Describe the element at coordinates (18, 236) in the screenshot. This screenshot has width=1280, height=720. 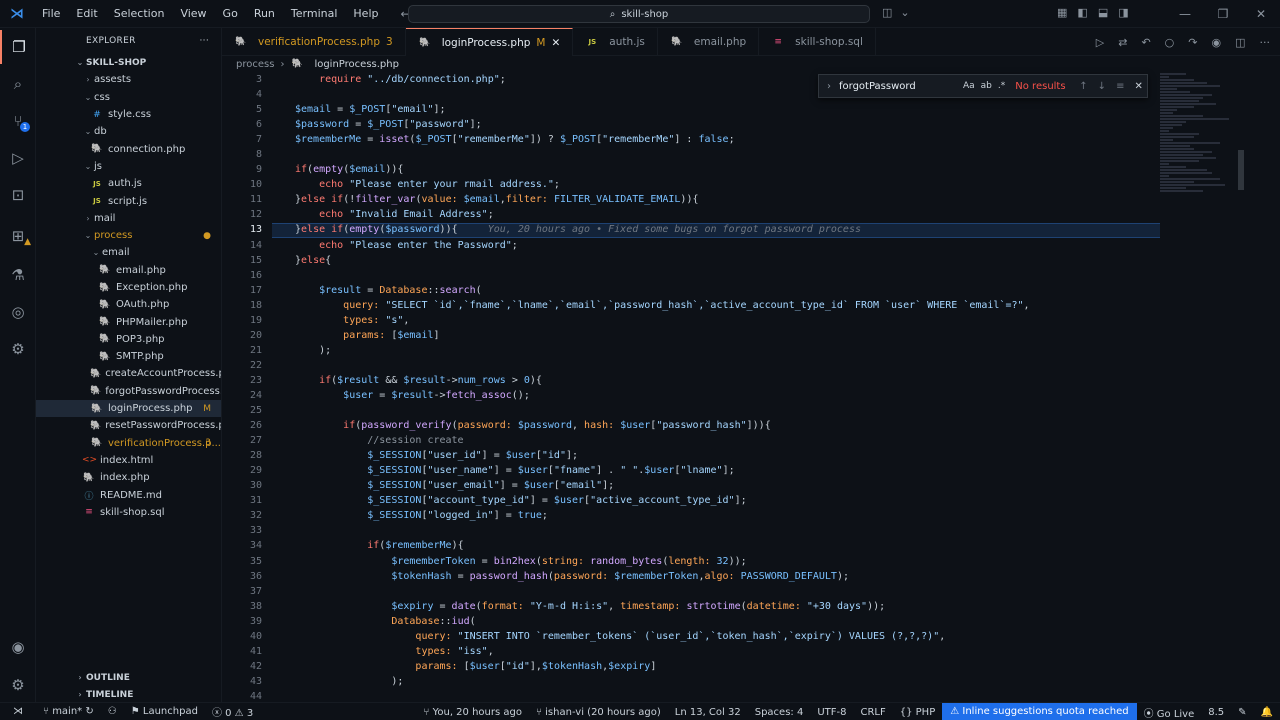
I see `extensions-icon: ⊞ ▲` at that location.